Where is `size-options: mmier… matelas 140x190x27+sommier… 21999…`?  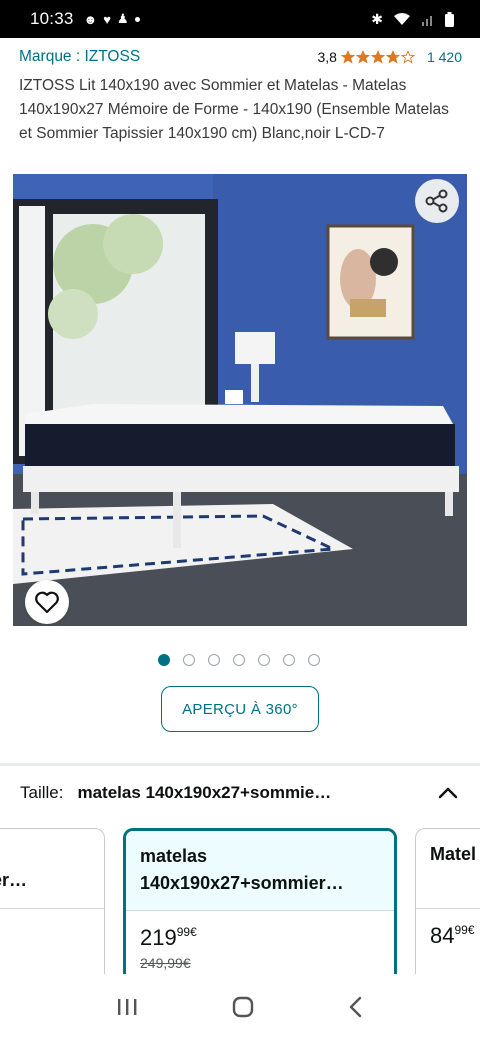 size-options: mmier… matelas 140x190x27+sommier… 21999… is located at coordinates (240, 900).